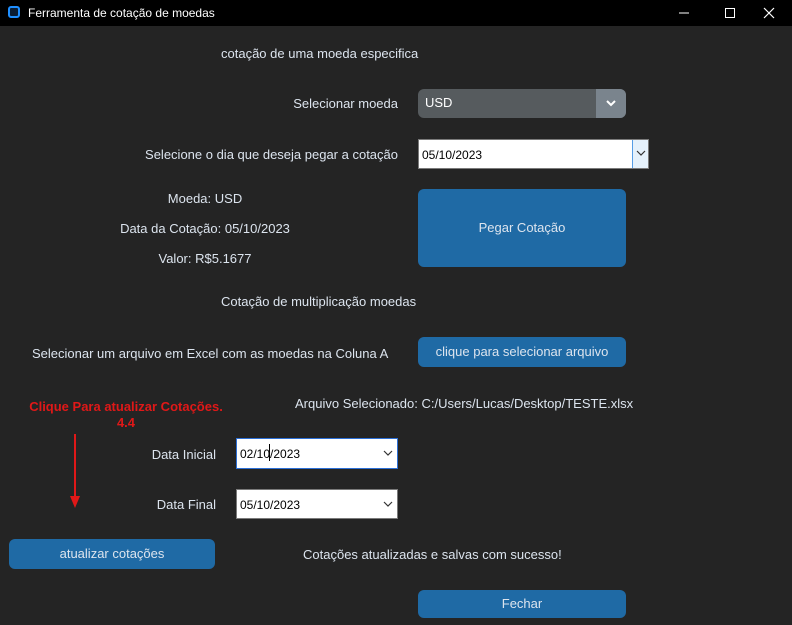 The width and height of the screenshot is (792, 625). What do you see at coordinates (205, 228) in the screenshot?
I see `result-date-text: Data da Cotação: 05/10/2023` at bounding box center [205, 228].